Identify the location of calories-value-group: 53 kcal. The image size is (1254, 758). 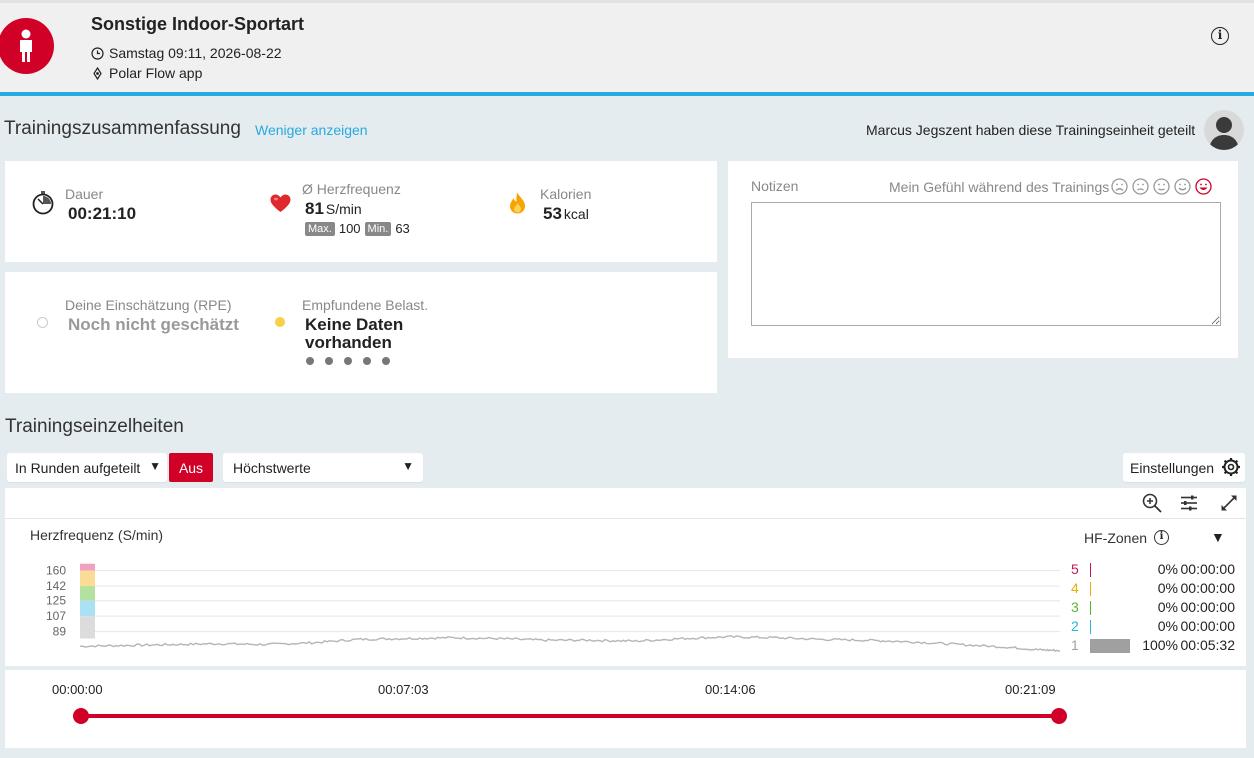
(566, 214).